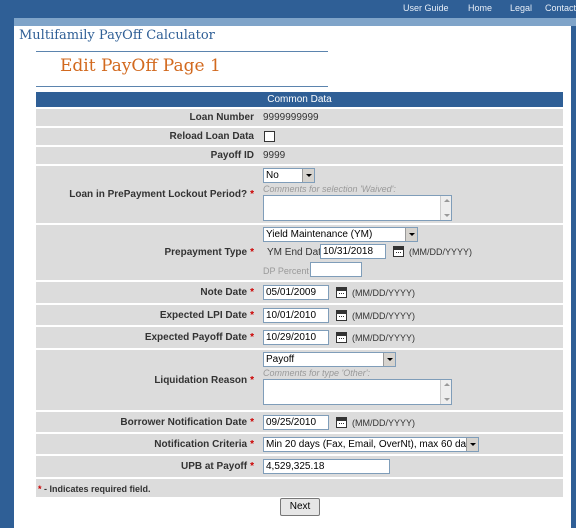 The width and height of the screenshot is (576, 528). I want to click on payoff-id-label: Payoff ID, so click(232, 155).